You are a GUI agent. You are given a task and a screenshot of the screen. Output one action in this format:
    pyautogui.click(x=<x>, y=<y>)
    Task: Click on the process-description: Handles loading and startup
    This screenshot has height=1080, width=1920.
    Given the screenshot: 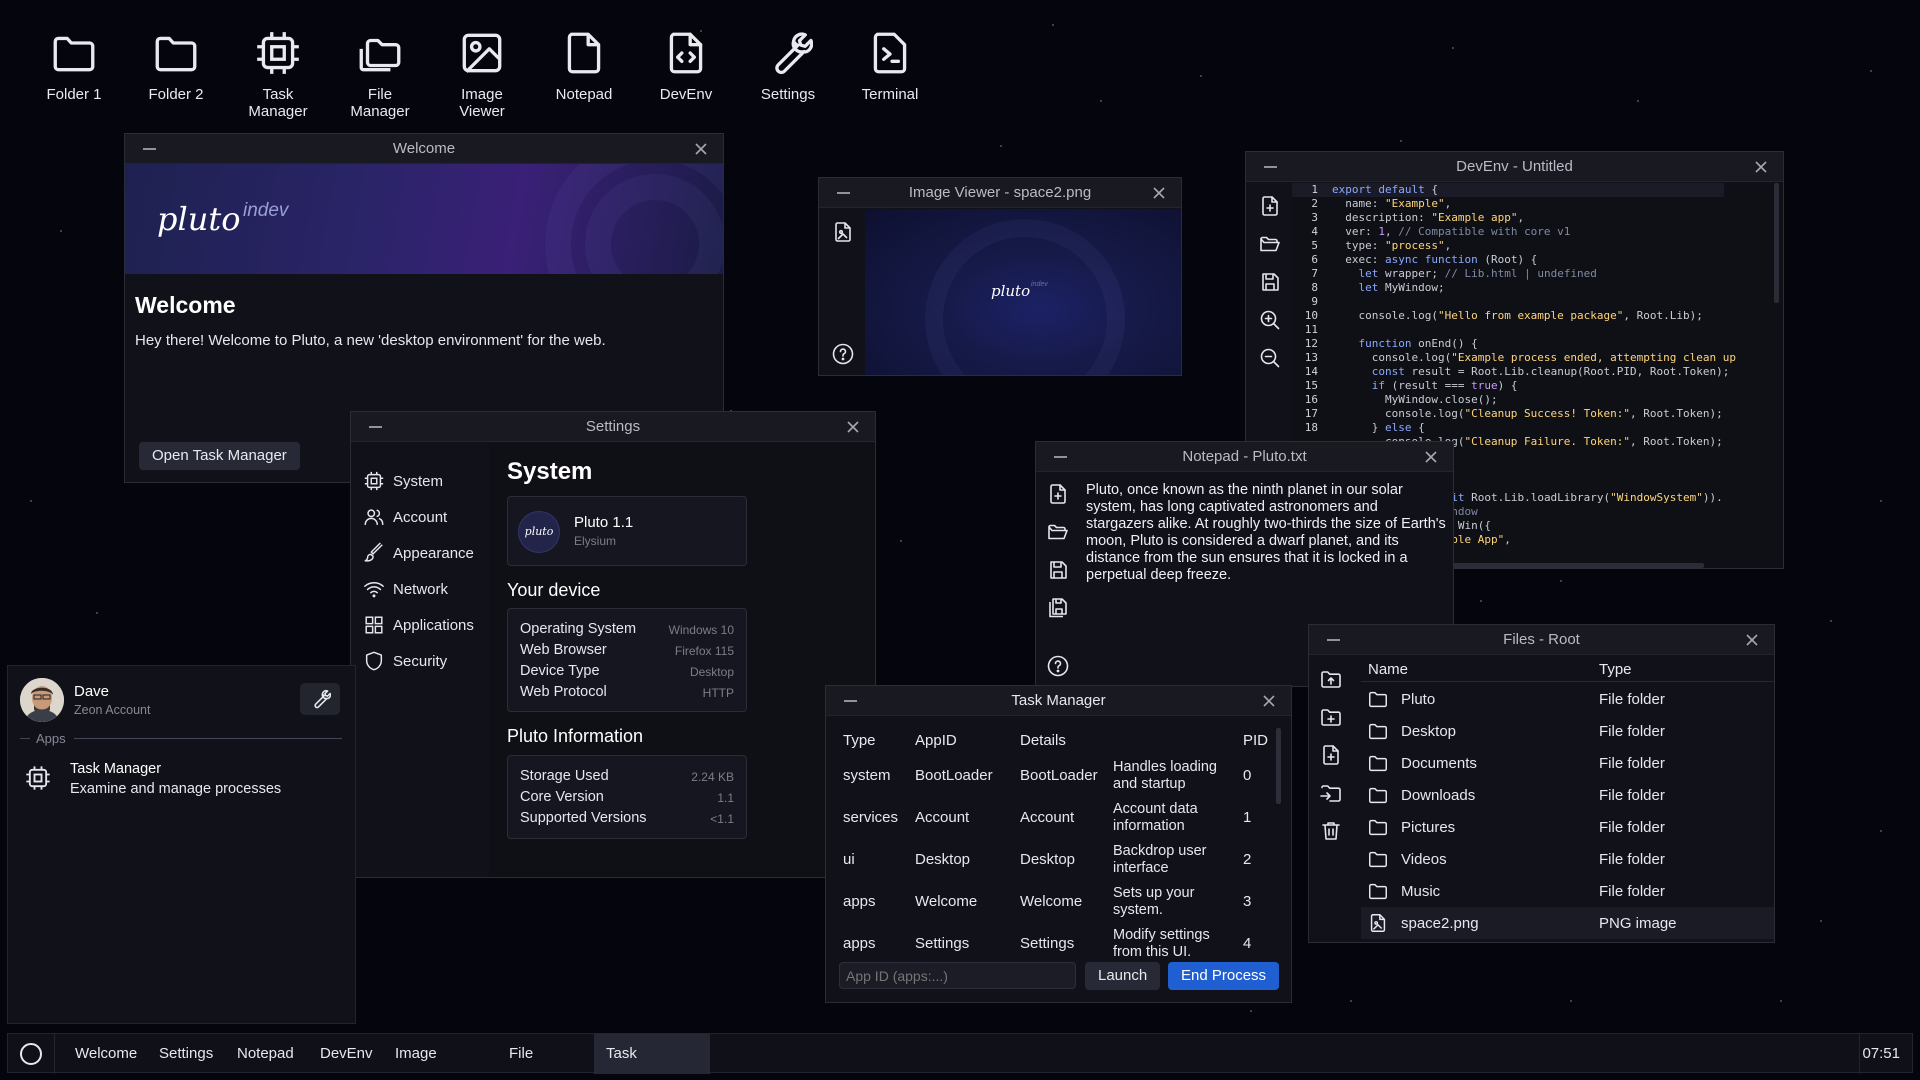 What is the action you would take?
    pyautogui.click(x=1165, y=775)
    